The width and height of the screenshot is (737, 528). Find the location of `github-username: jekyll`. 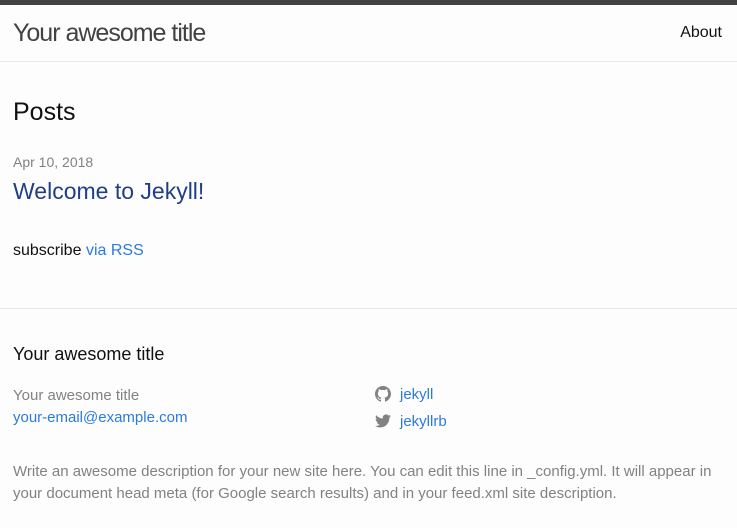

github-username: jekyll is located at coordinates (417, 394).